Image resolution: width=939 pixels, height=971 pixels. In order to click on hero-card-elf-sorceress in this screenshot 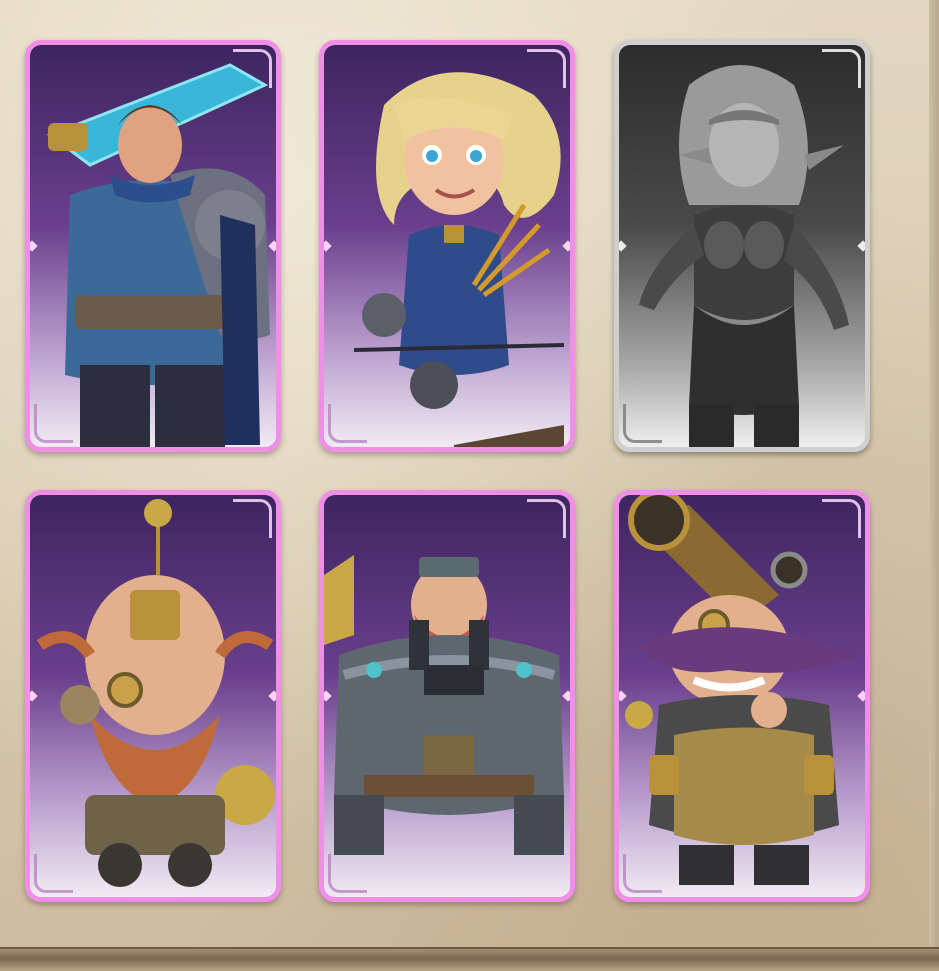, I will do `click(742, 246)`.